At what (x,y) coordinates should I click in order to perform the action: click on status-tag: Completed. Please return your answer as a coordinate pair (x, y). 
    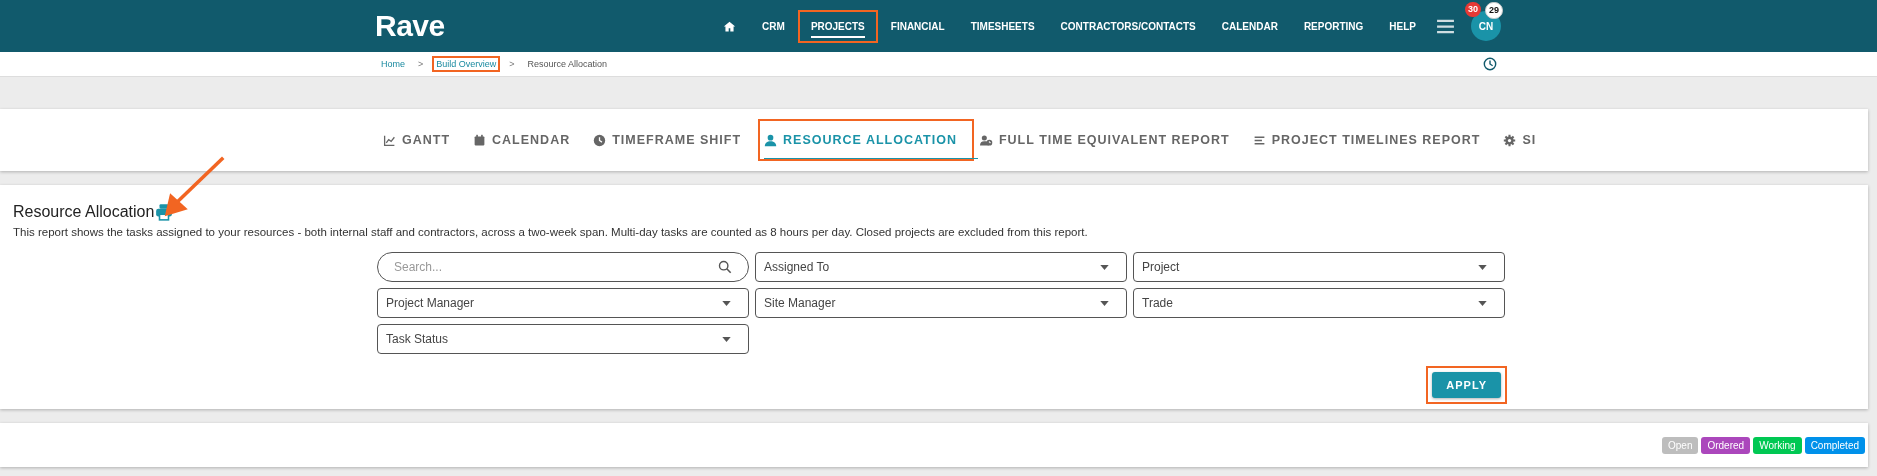
    Looking at the image, I should click on (1834, 445).